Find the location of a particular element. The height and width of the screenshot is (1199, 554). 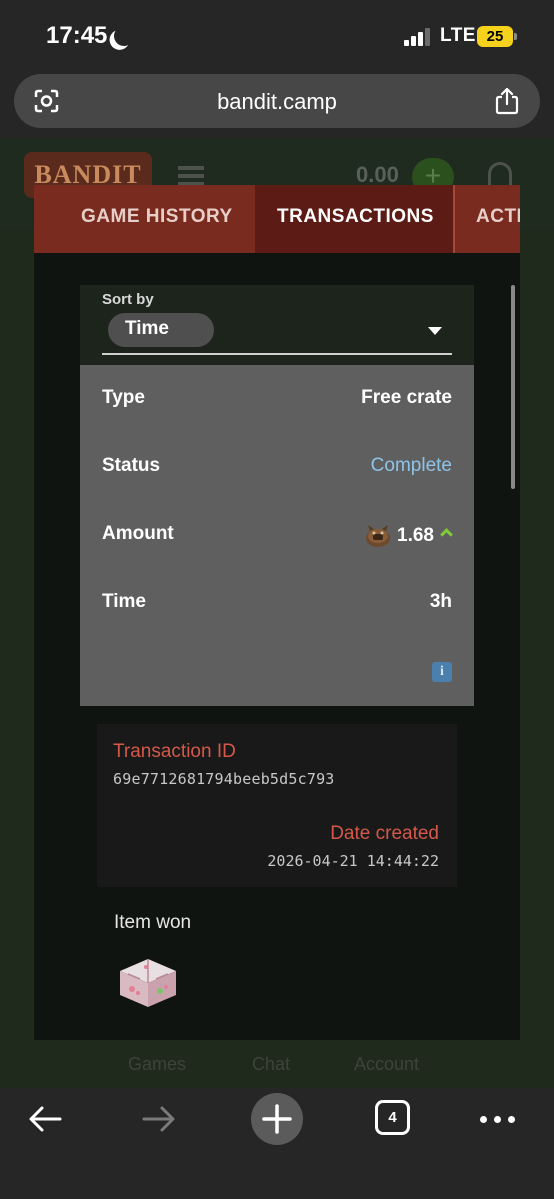

item-won-label: Item won is located at coordinates (153, 922).